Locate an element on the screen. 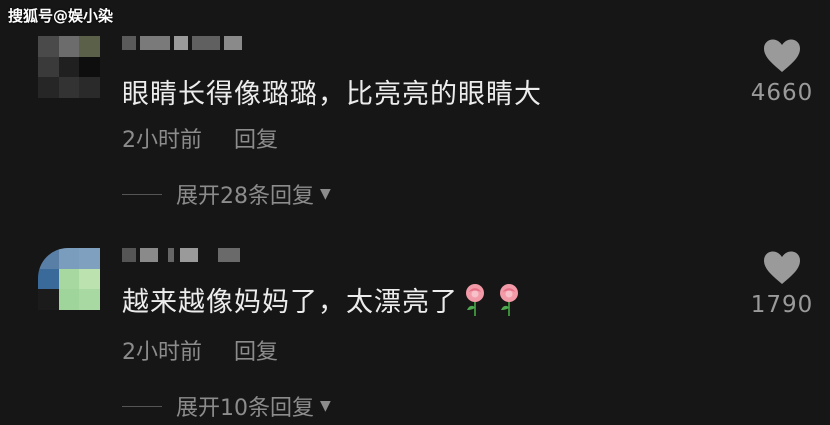  comment-text: 越来越像妈妈了，太漂亮了 is located at coordinates (324, 299).